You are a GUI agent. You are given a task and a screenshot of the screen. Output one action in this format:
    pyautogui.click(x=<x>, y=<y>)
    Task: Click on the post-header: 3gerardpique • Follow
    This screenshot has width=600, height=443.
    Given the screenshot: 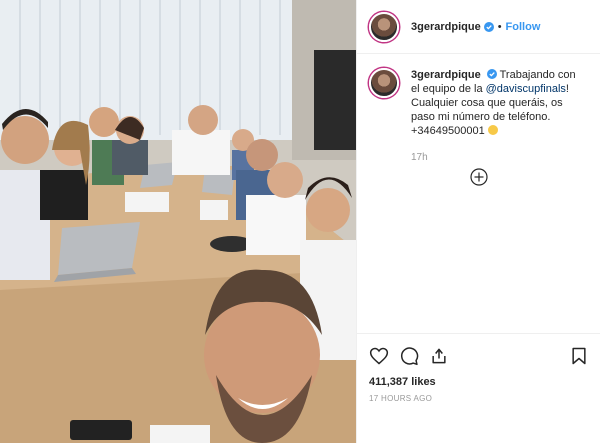 What is the action you would take?
    pyautogui.click(x=478, y=27)
    